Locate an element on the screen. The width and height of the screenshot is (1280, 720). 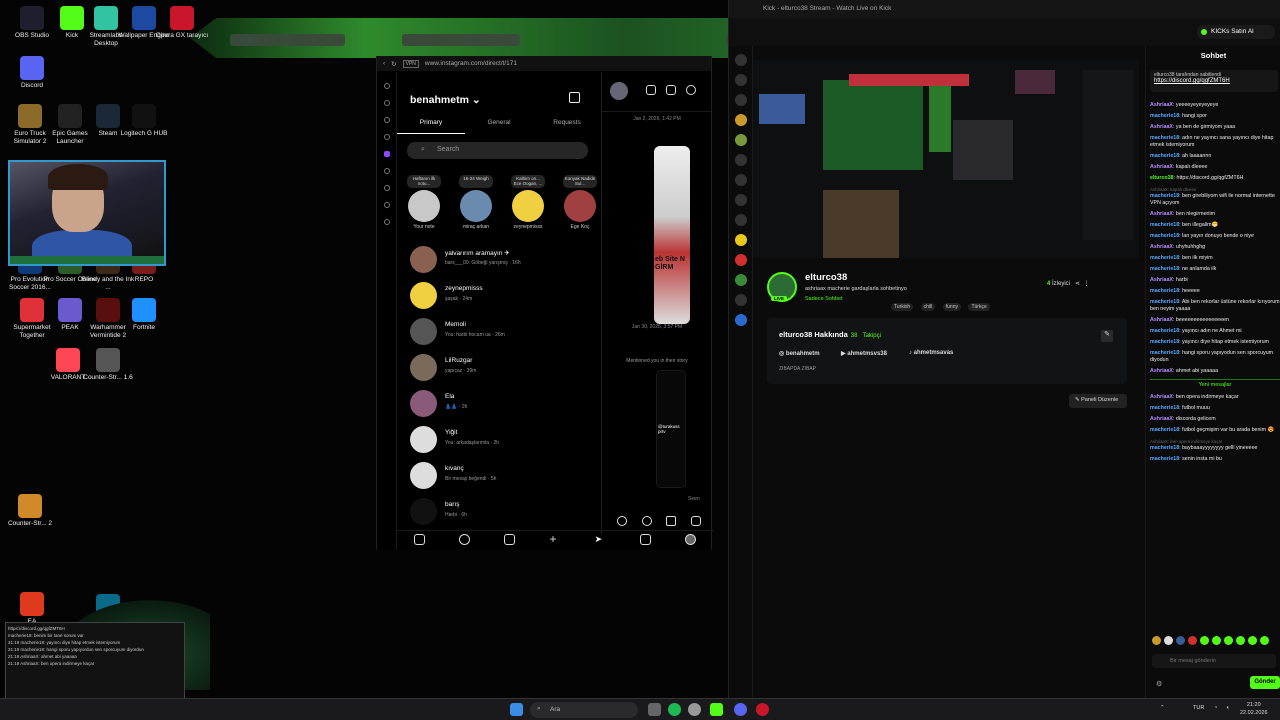
note-item: Kalbim on... Ece Oogan, ... zeynepmisss is located at coordinates (528, 202).